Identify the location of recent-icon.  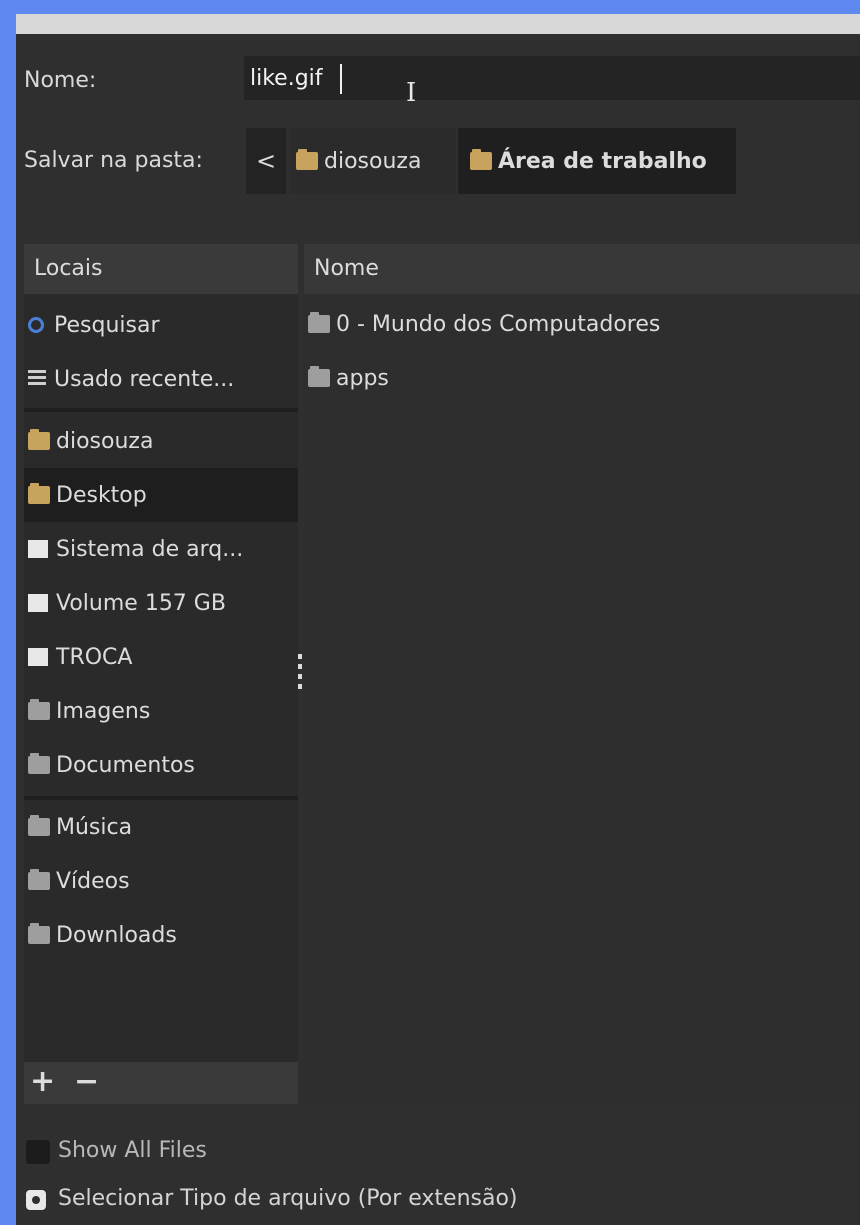
(37, 379).